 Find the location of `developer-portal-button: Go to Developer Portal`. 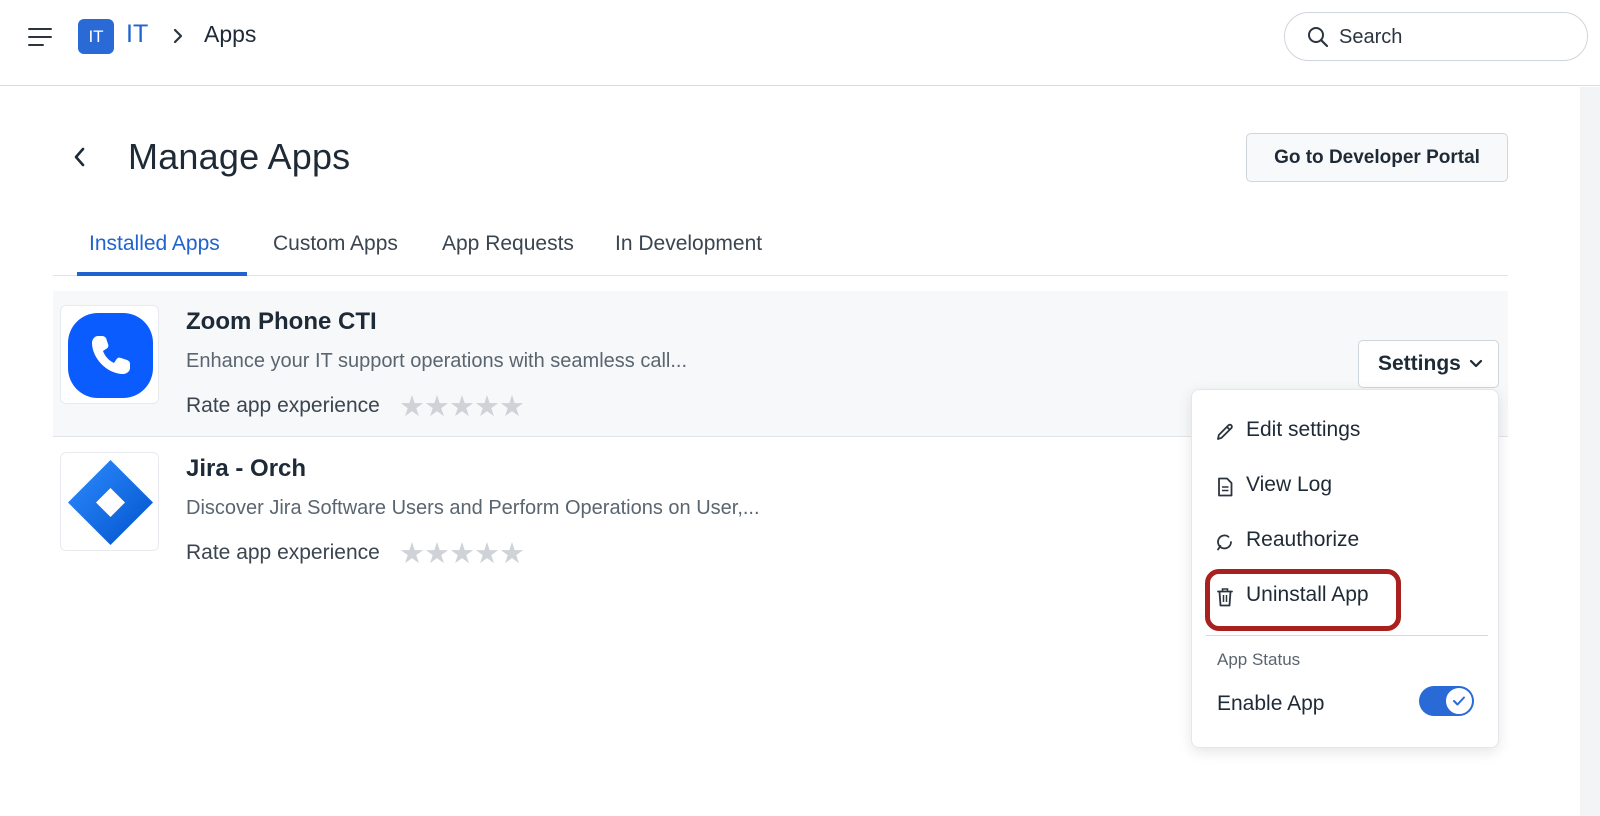

developer-portal-button: Go to Developer Portal is located at coordinates (1377, 157).